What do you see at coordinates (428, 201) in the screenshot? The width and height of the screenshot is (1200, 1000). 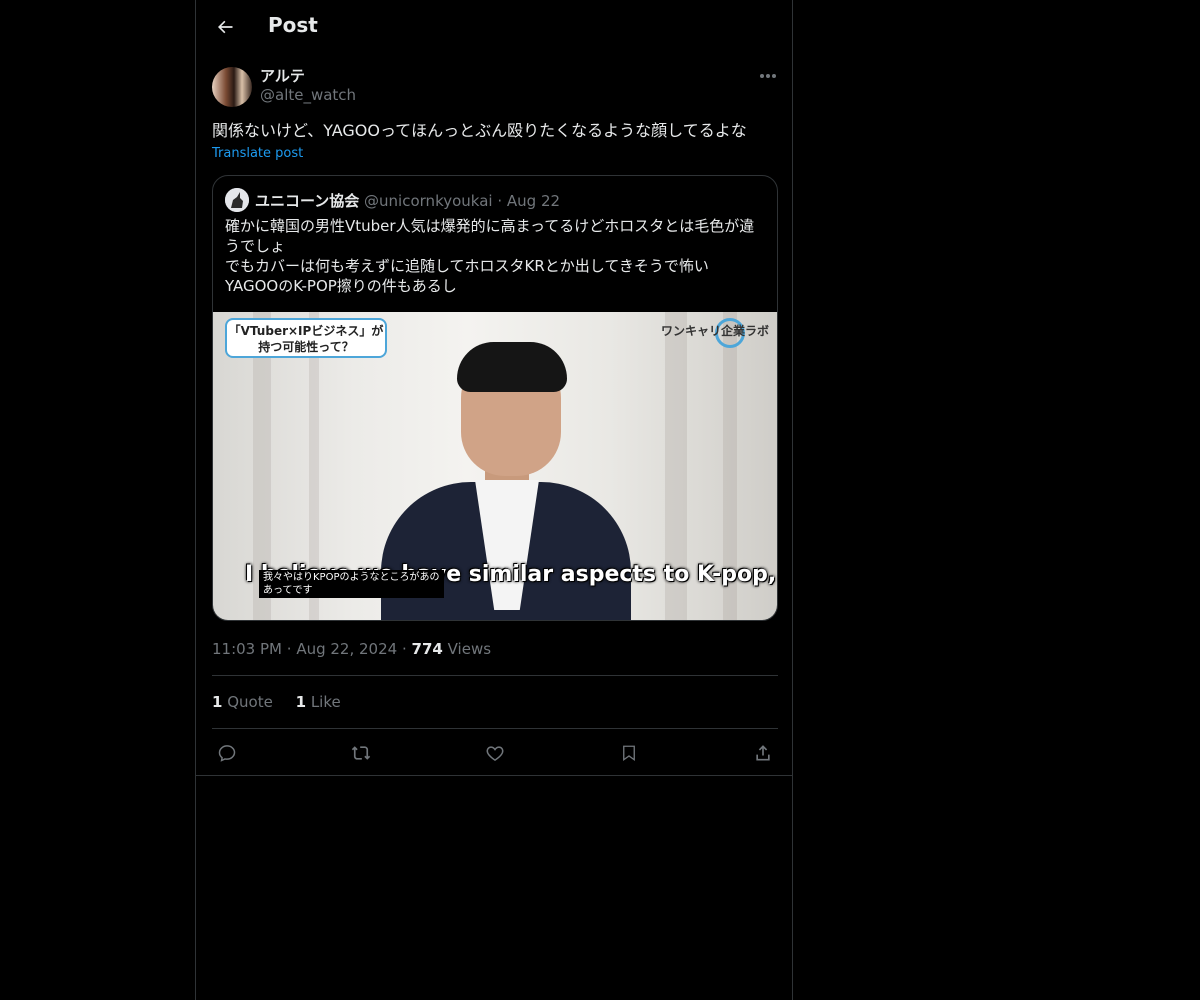 I see `quoted-author-handle: @unicornkyoukai` at bounding box center [428, 201].